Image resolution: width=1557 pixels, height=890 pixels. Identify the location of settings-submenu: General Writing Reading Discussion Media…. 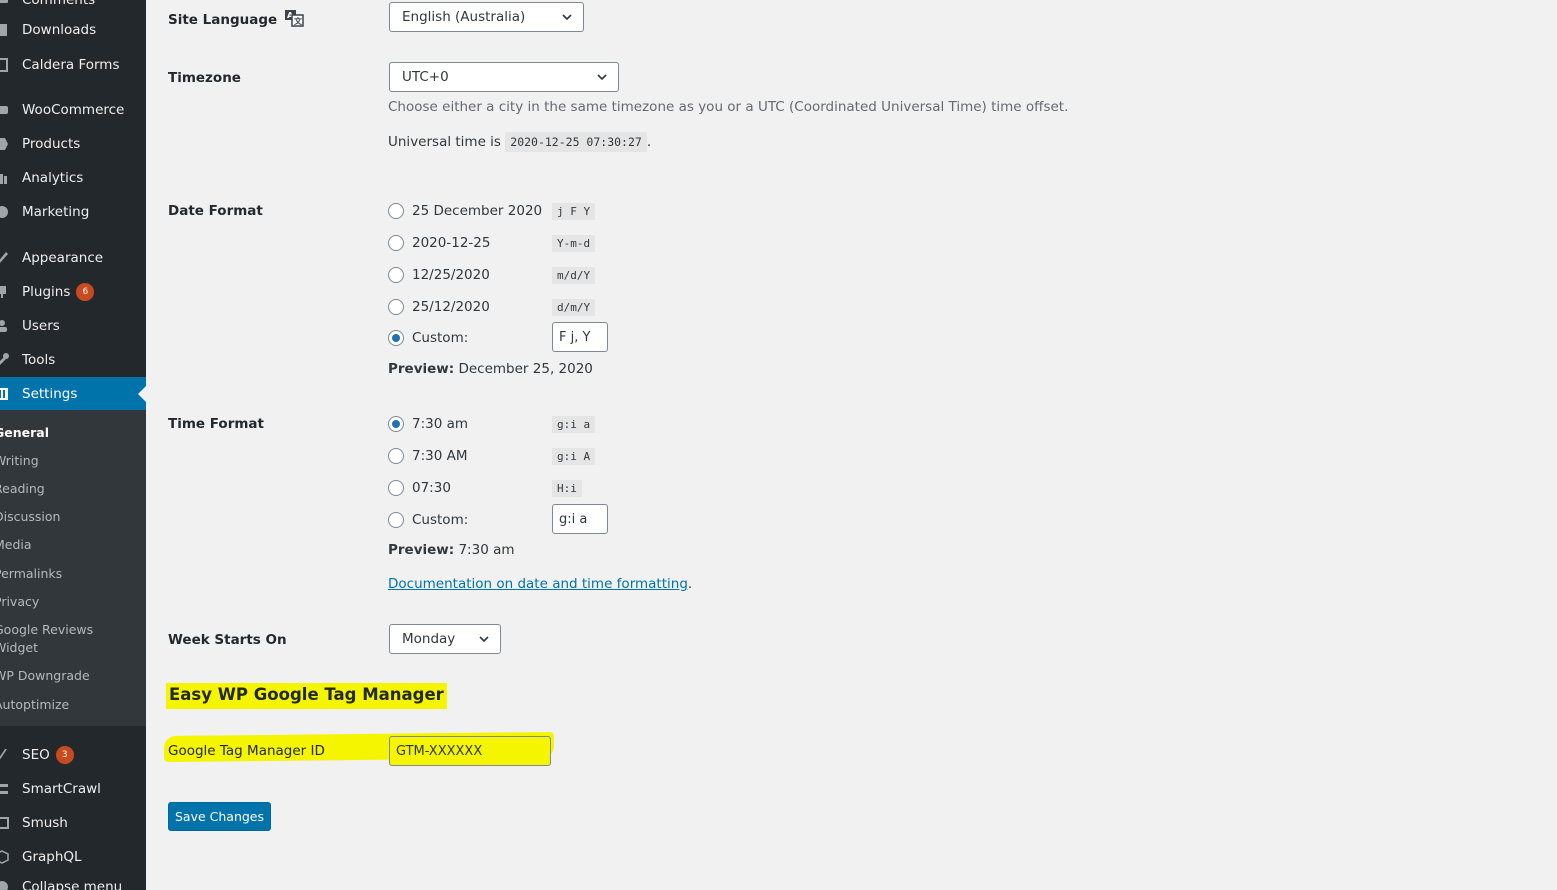
(73, 568).